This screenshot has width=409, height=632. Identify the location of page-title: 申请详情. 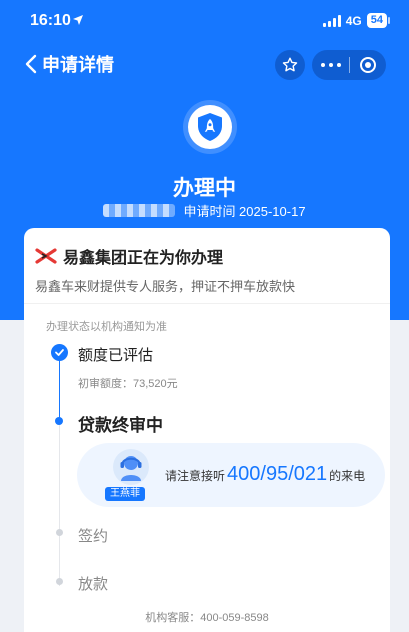
(78, 65).